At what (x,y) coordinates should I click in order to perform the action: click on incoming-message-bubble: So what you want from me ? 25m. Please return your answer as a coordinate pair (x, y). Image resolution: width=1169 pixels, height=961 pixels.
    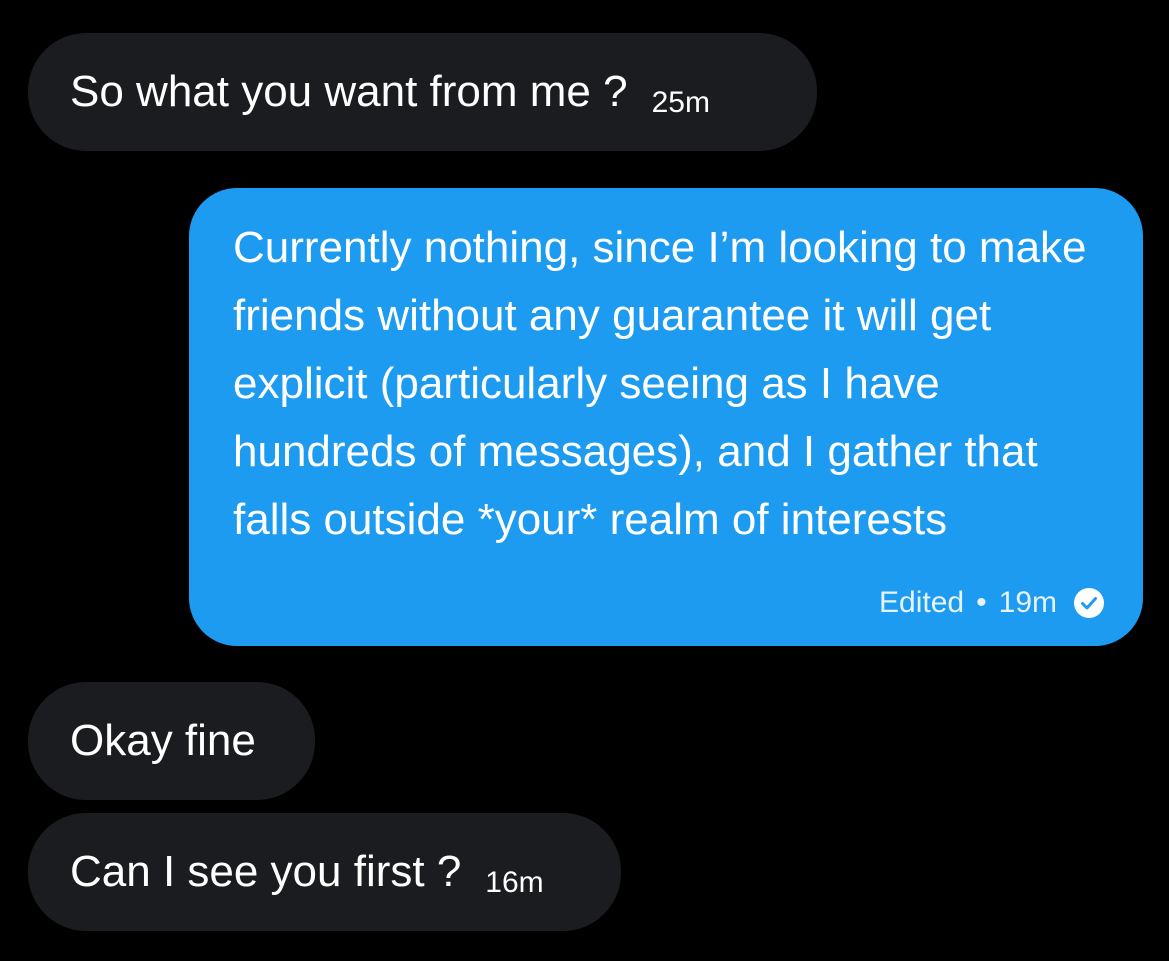
    Looking at the image, I should click on (422, 92).